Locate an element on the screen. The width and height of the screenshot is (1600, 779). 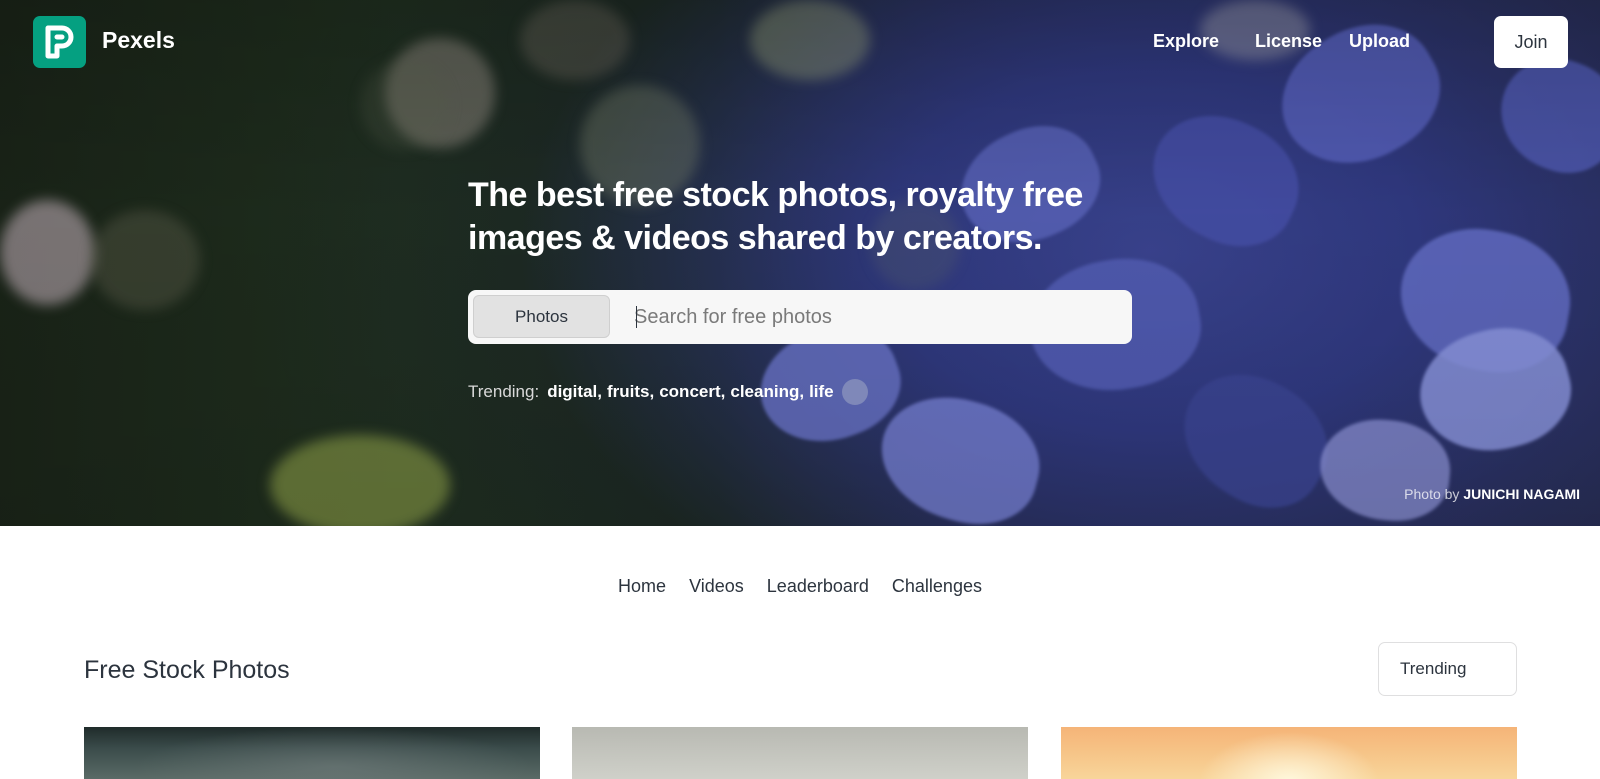
credit-prefix: Photo by is located at coordinates (1432, 494).